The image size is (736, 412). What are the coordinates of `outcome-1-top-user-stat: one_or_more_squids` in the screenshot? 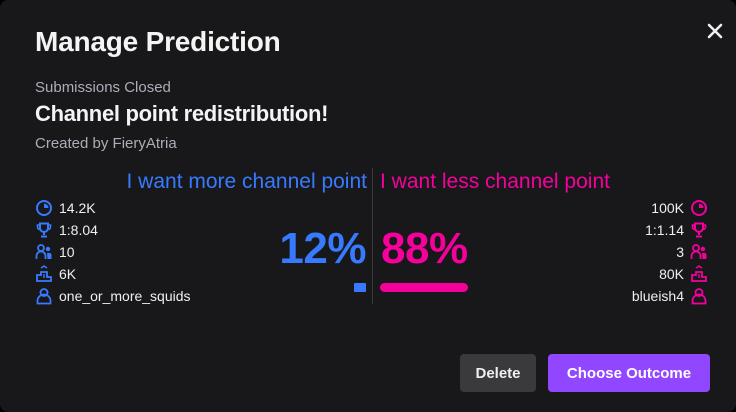 It's located at (113, 296).